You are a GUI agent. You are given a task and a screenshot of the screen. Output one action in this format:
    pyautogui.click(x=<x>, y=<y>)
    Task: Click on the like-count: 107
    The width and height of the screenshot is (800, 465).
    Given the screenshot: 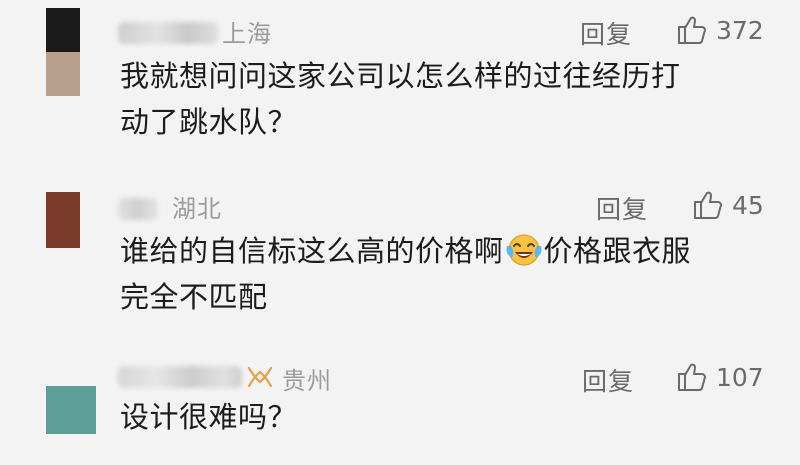 What is the action you would take?
    pyautogui.click(x=740, y=377)
    